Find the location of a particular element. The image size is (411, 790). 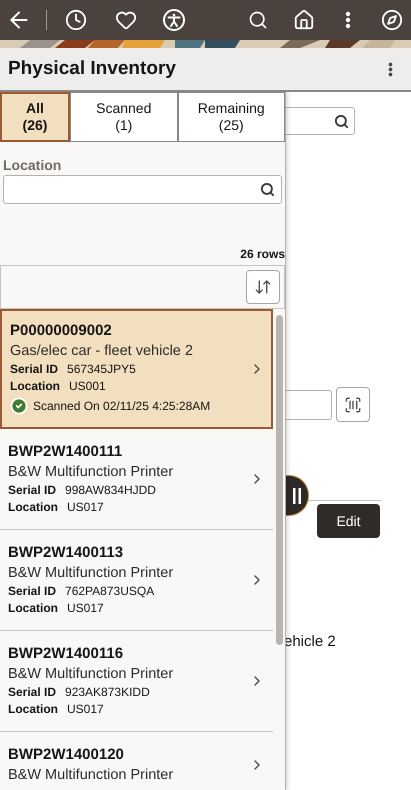

grip-icon is located at coordinates (297, 496).